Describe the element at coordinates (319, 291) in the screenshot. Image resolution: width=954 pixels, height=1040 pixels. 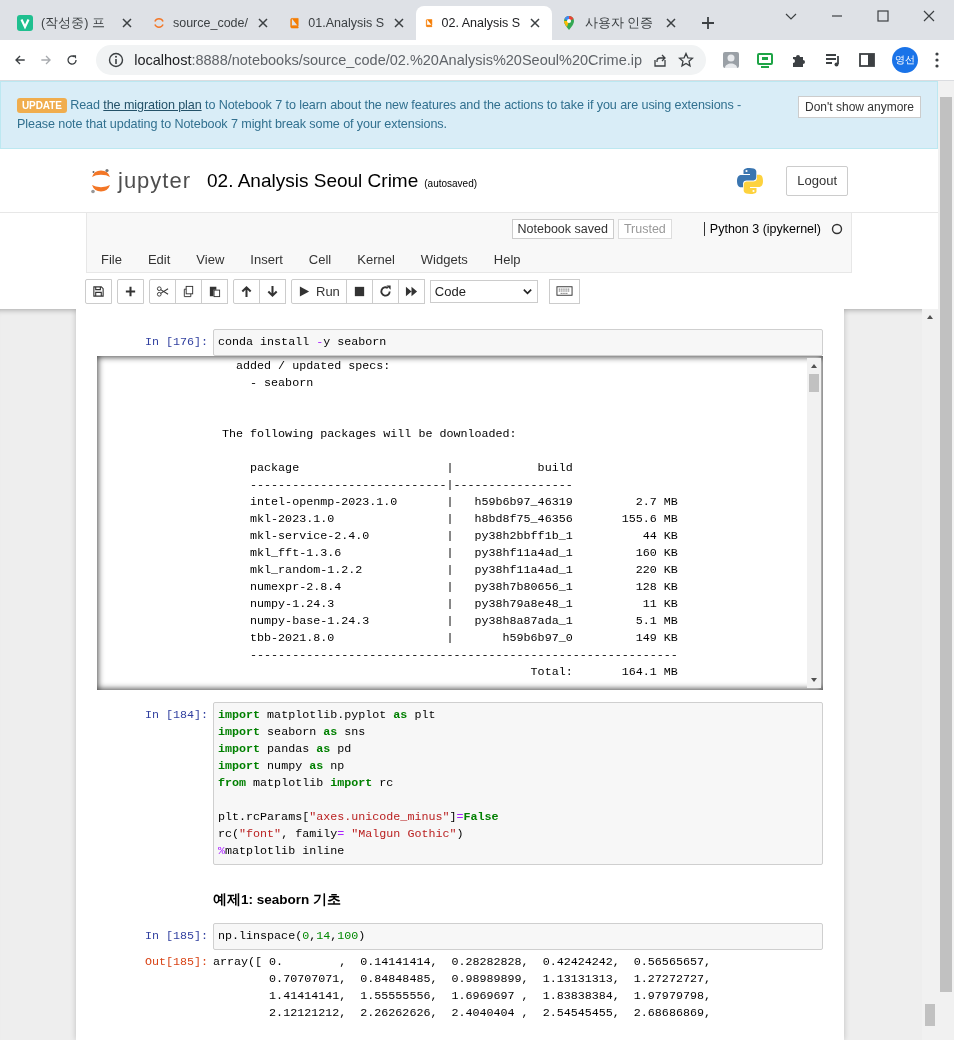
I see `run-button: Run` at that location.